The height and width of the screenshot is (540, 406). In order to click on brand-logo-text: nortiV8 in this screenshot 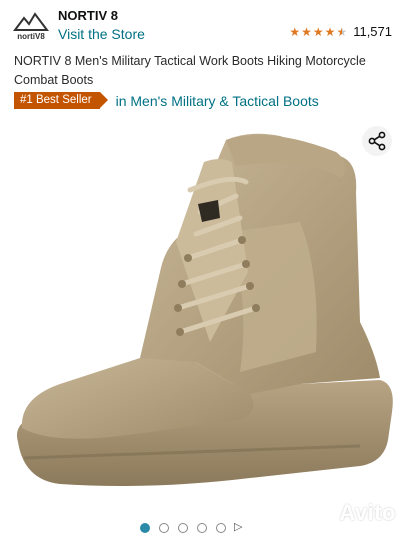, I will do `click(31, 36)`.